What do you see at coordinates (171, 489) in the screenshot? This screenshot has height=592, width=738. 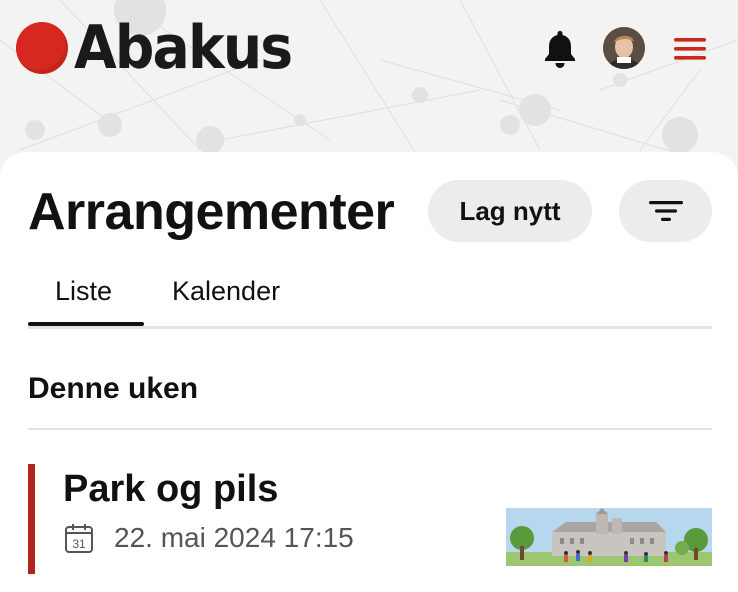 I see `event-title: Park og pils` at bounding box center [171, 489].